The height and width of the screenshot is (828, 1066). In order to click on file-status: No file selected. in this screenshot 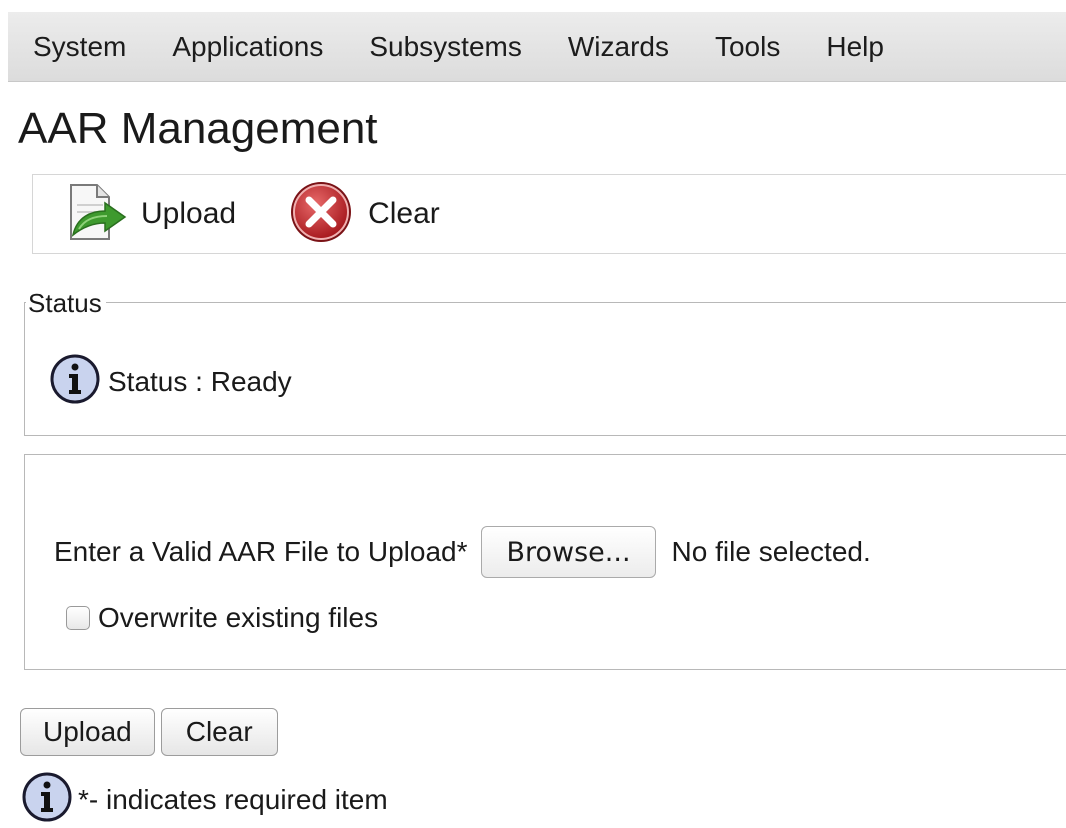, I will do `click(771, 551)`.